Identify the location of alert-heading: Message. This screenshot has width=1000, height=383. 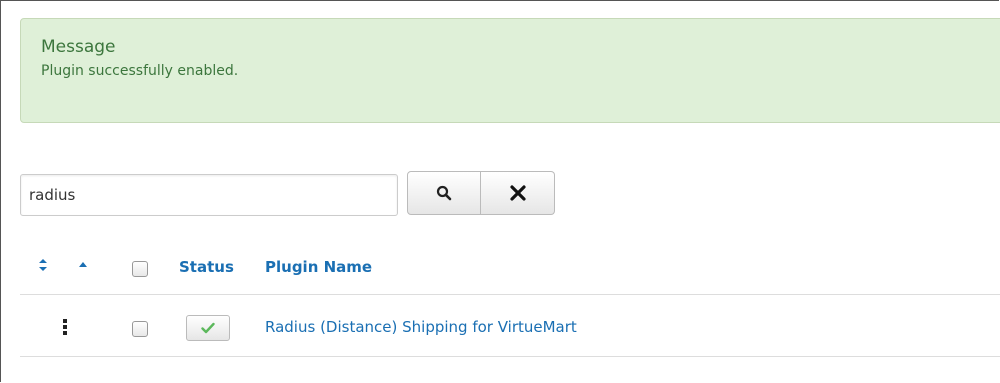
(78, 47).